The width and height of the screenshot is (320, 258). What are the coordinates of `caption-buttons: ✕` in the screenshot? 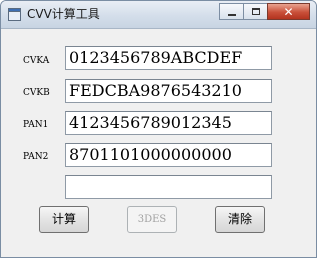 It's located at (264, 12).